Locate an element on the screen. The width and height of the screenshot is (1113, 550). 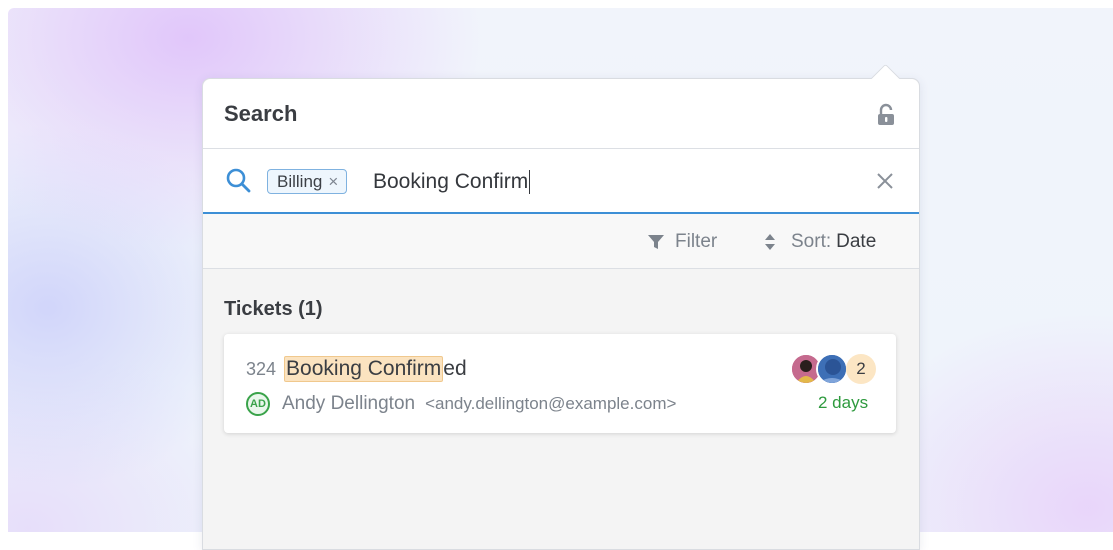
search-query-text: Booking Confirm is located at coordinates (451, 181).